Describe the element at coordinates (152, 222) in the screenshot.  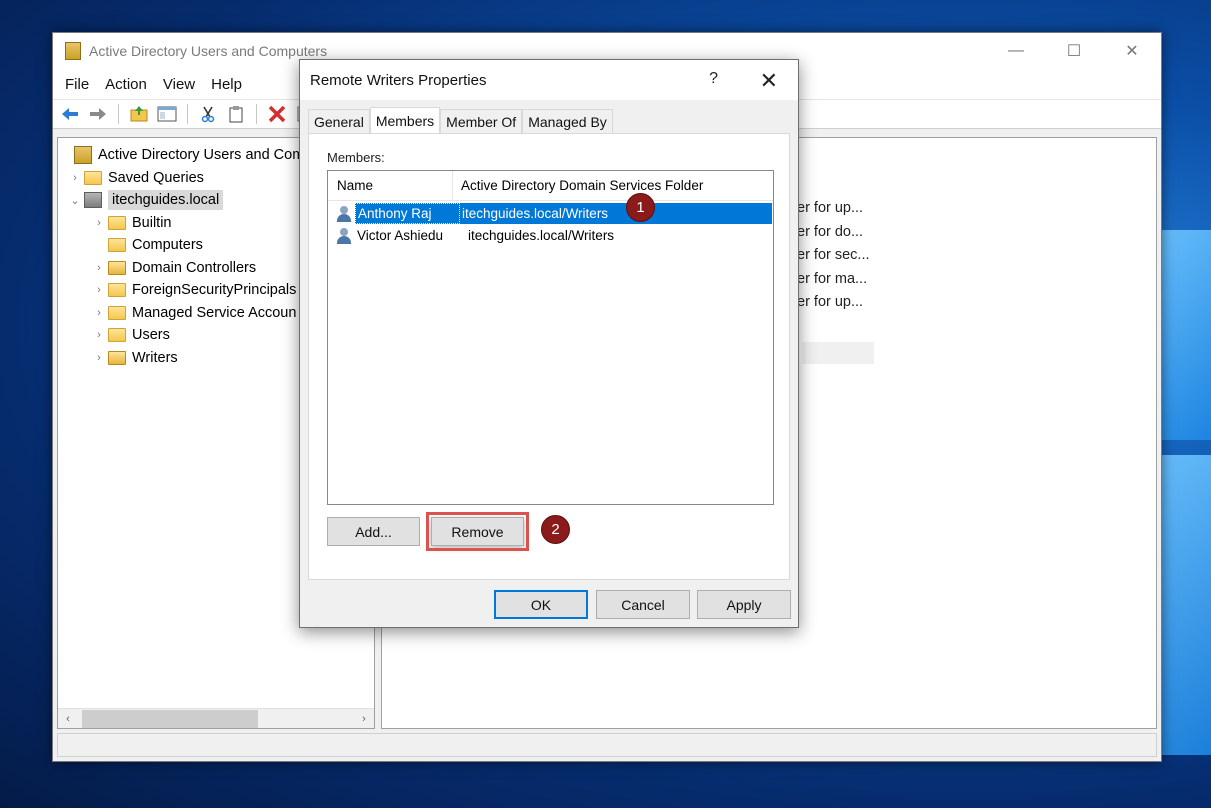
I see `tree-label: Builtin` at that location.